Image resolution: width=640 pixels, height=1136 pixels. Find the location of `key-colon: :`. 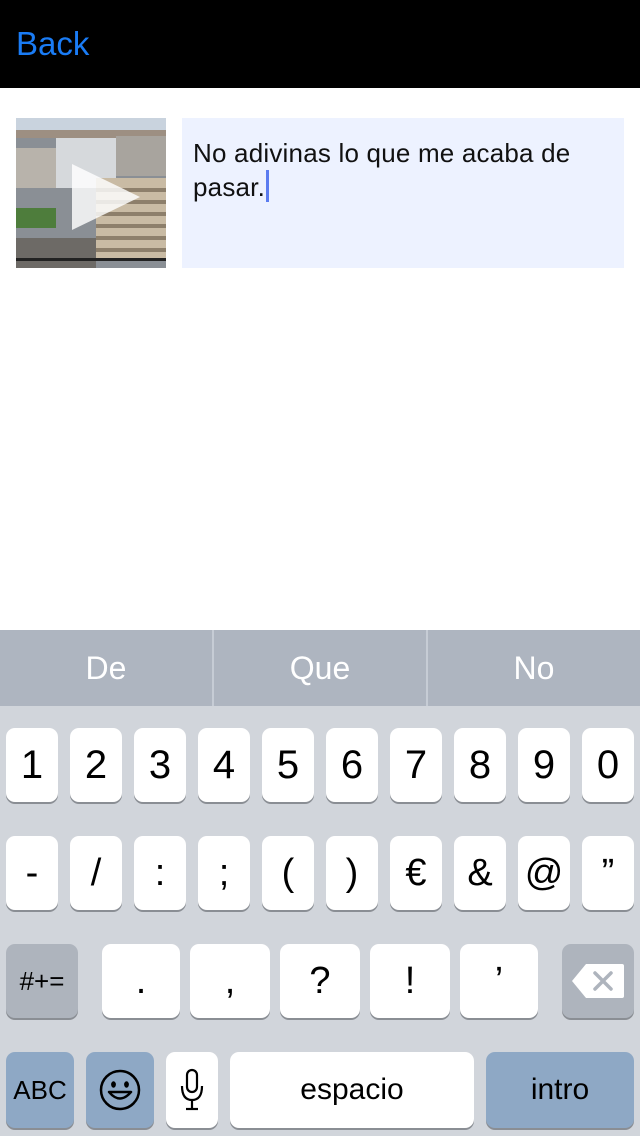

key-colon: : is located at coordinates (160, 873).